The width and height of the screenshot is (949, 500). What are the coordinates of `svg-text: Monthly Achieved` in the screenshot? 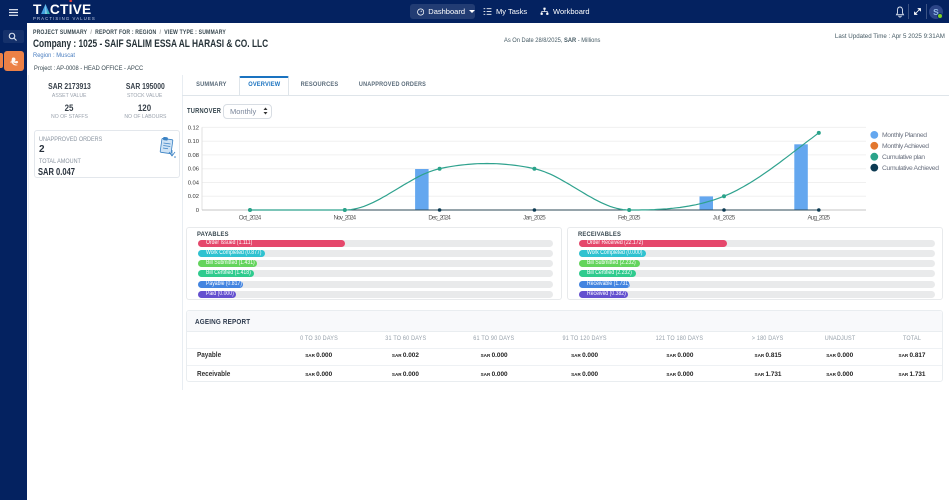 It's located at (905, 146).